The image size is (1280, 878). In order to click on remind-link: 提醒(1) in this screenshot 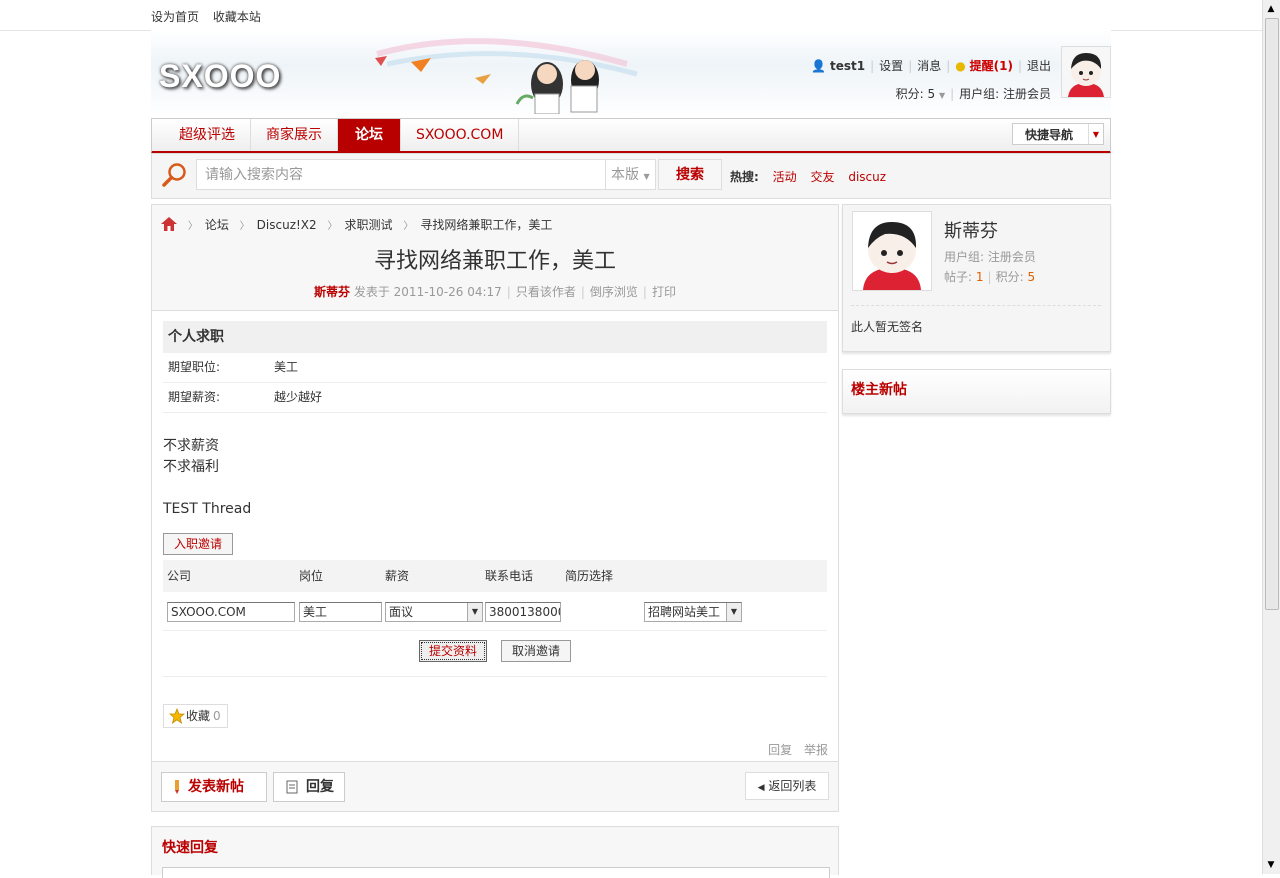, I will do `click(991, 66)`.